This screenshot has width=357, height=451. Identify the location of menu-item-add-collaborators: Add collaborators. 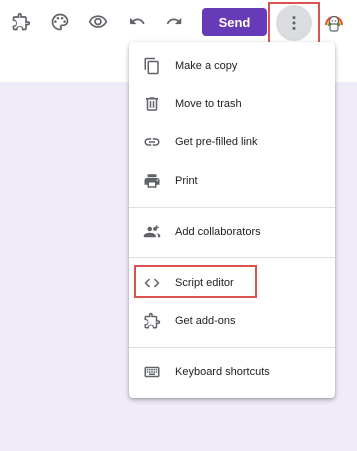
(232, 232).